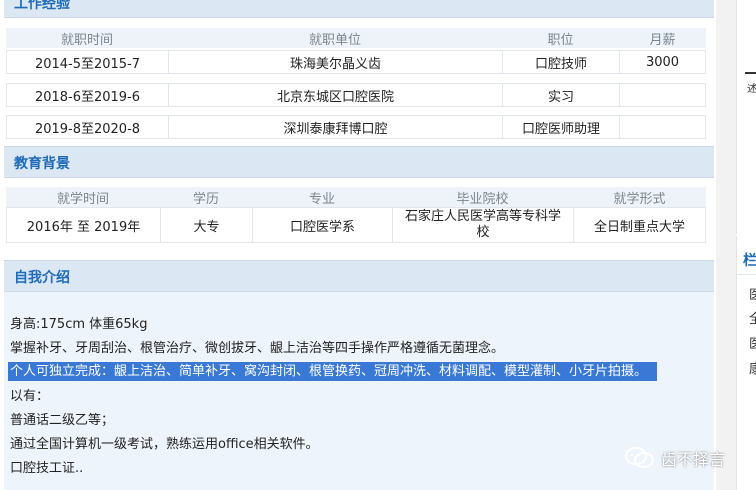 This screenshot has height=490, width=756. Describe the element at coordinates (62, 420) in the screenshot. I see `intro-line: 普通话二级乙等；` at that location.